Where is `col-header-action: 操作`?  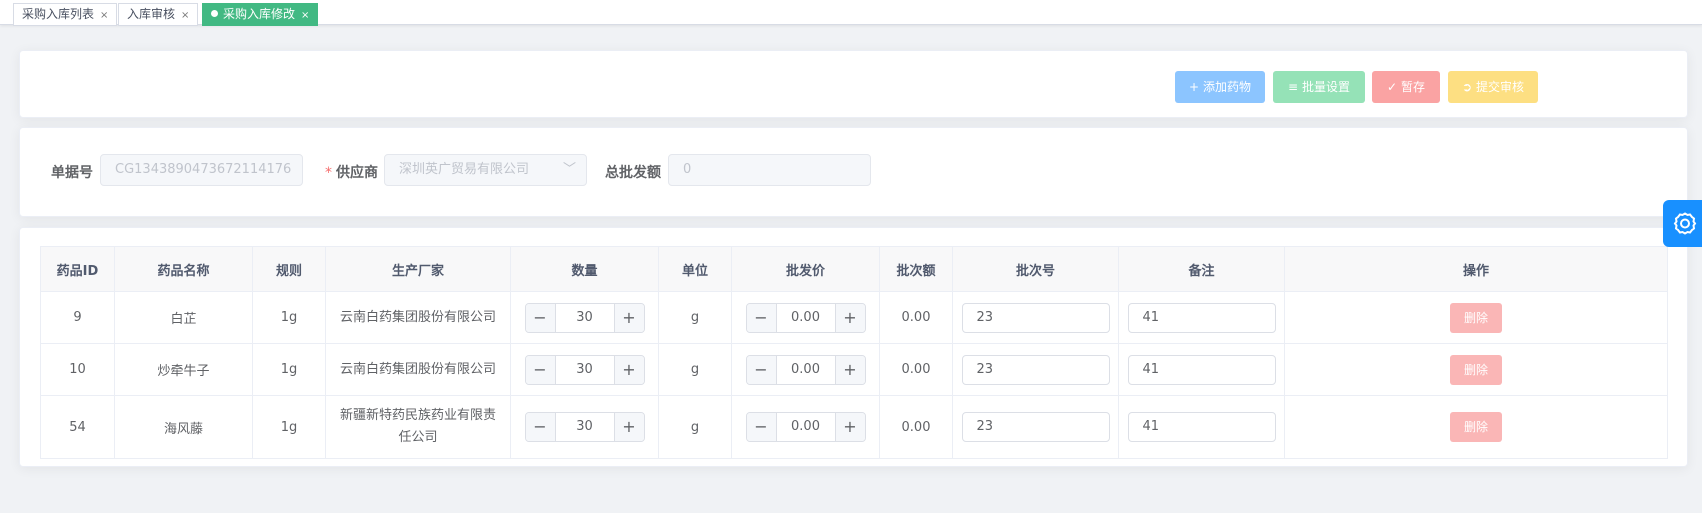
col-header-action: 操作 is located at coordinates (1476, 269).